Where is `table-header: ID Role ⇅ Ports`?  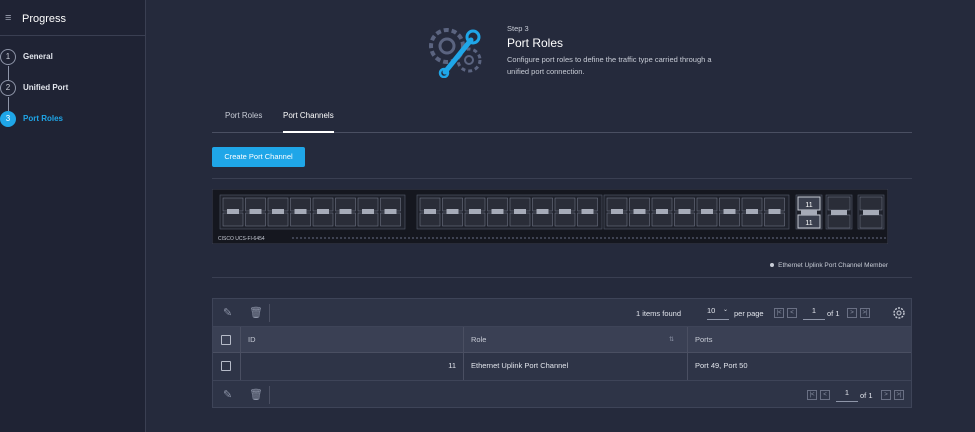 table-header: ID Role ⇅ Ports is located at coordinates (562, 340).